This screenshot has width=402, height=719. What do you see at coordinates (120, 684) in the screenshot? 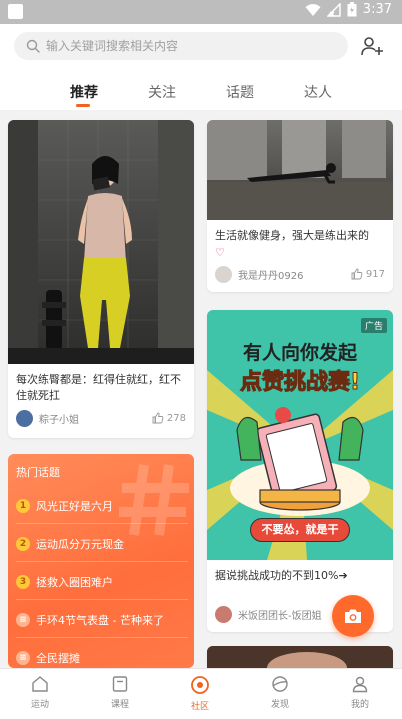
I see `course-icon` at bounding box center [120, 684].